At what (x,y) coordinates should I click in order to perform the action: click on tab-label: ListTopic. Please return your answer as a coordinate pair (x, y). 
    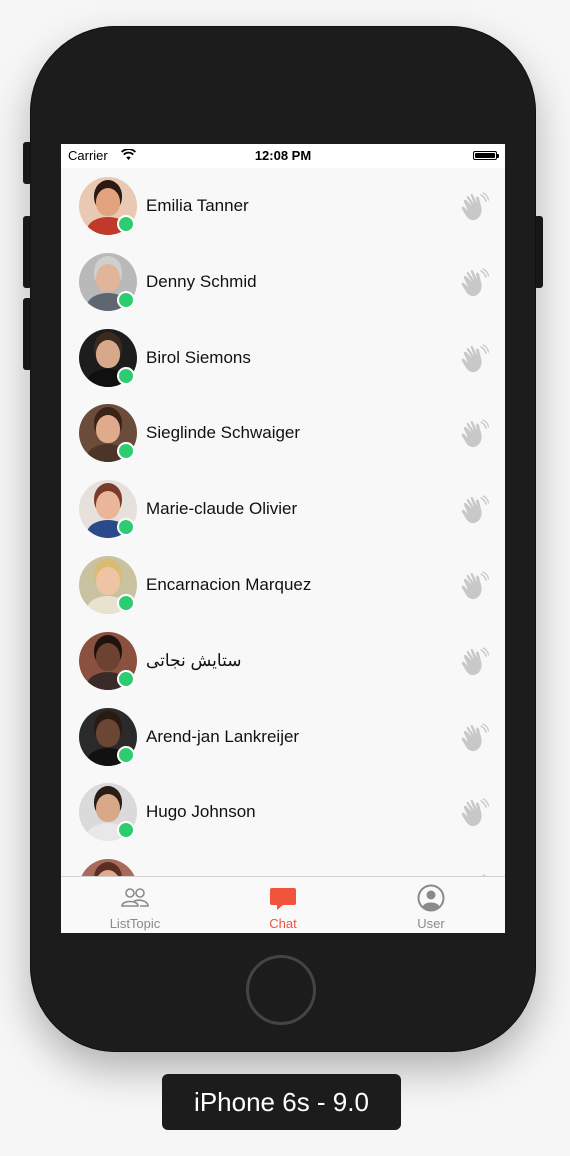
    Looking at the image, I should click on (135, 923).